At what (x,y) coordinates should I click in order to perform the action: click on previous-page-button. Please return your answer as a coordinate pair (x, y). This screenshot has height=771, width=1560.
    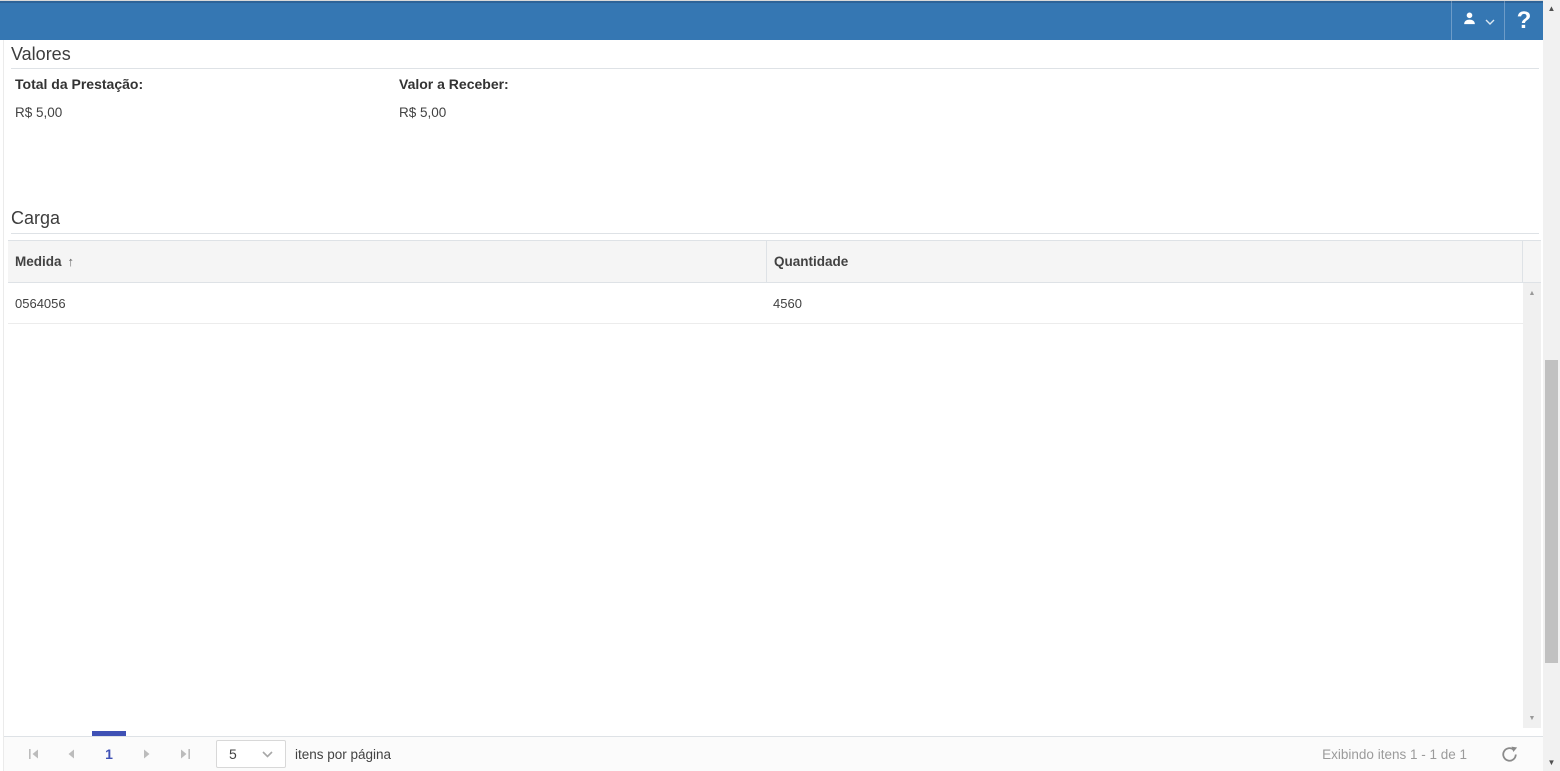
    Looking at the image, I should click on (71, 754).